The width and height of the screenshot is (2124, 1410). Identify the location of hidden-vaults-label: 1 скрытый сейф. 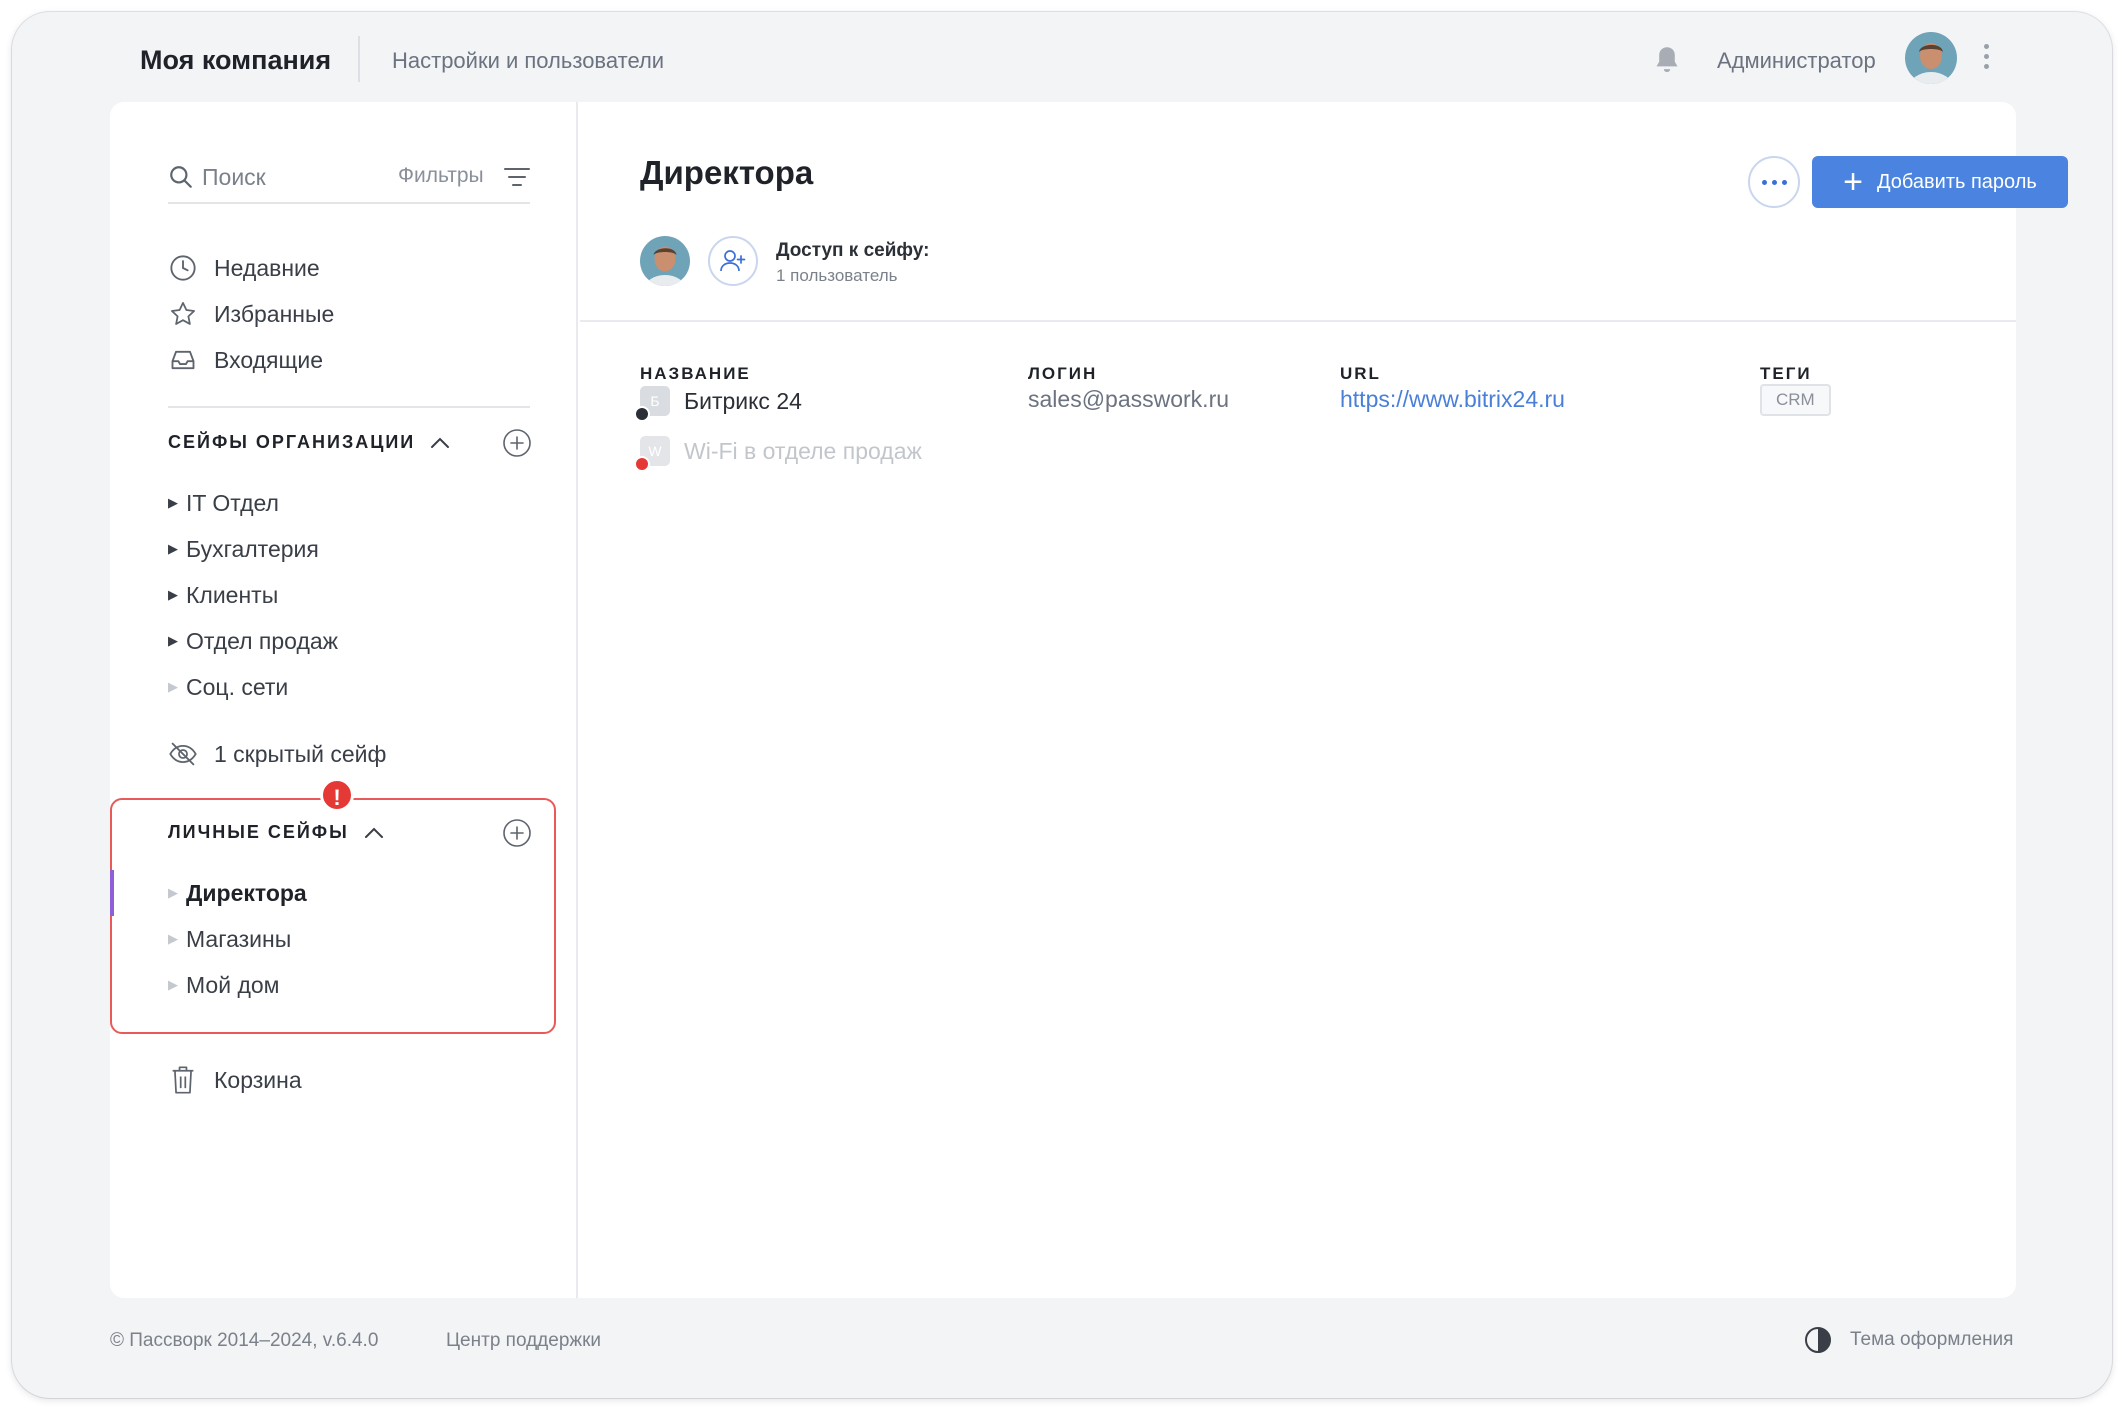
(300, 753).